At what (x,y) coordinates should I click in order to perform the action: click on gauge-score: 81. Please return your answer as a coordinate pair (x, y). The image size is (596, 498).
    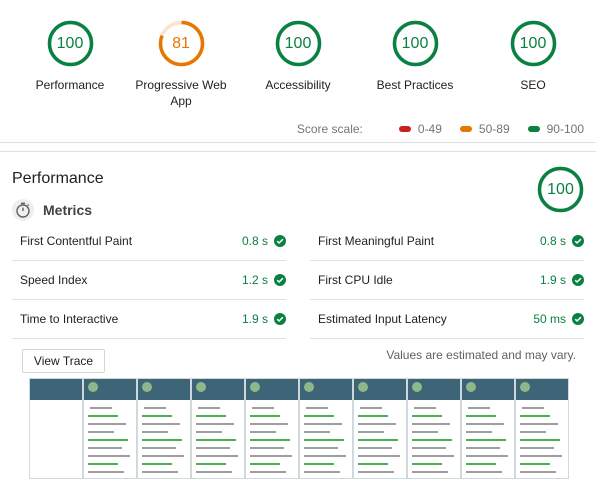
    Looking at the image, I should click on (181, 43).